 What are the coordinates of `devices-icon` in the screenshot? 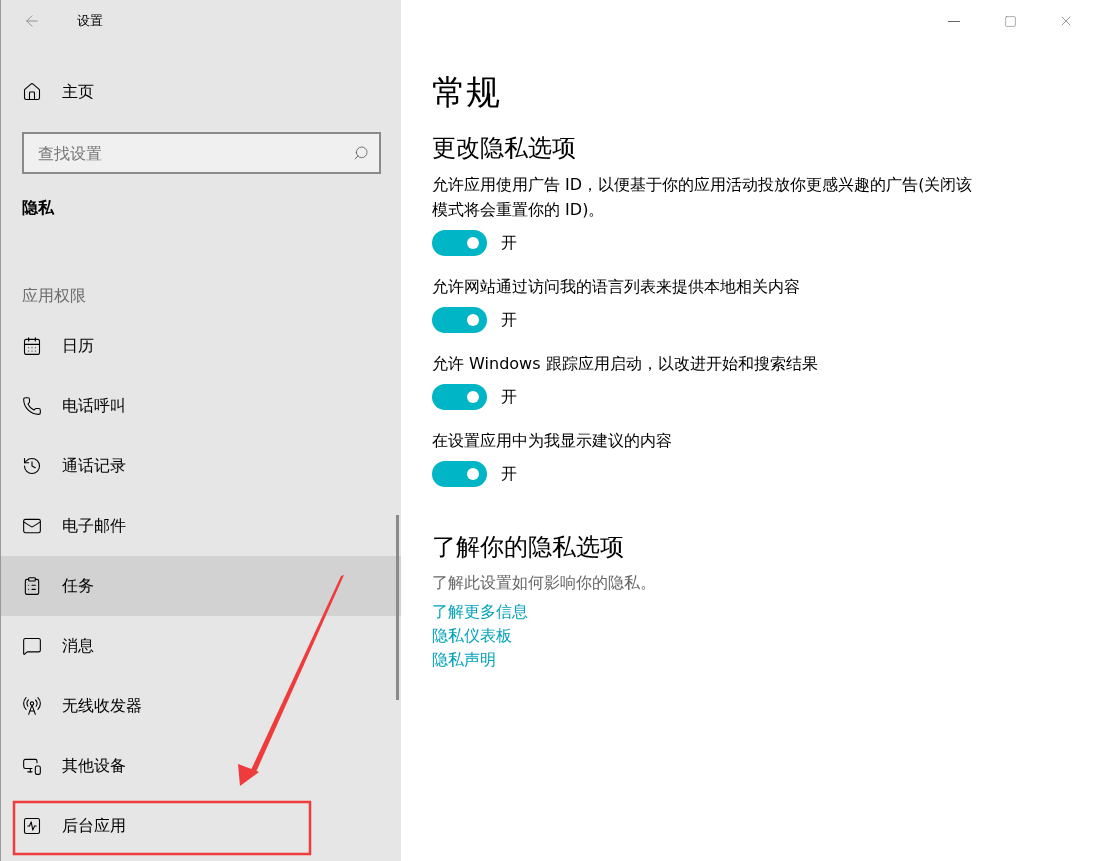 It's located at (32, 766).